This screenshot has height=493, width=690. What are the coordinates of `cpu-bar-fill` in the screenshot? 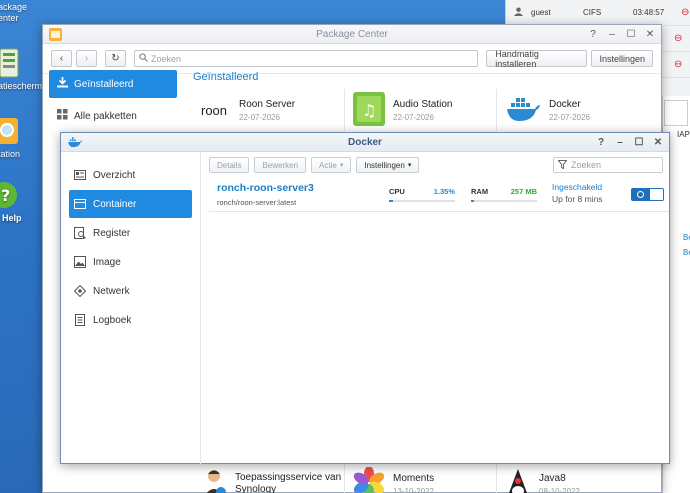 It's located at (391, 201).